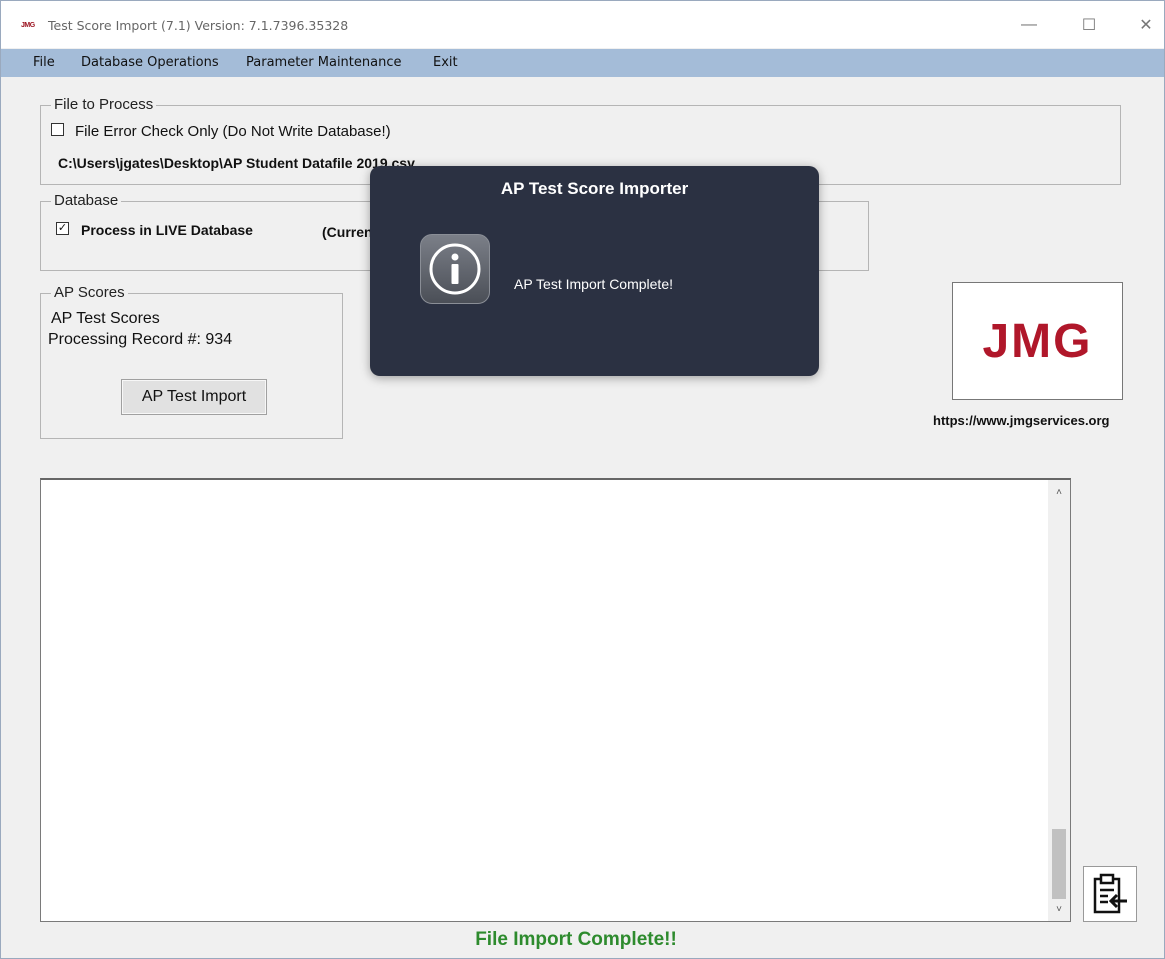  I want to click on ap-test-scores-label: AP Test Scores, so click(105, 318).